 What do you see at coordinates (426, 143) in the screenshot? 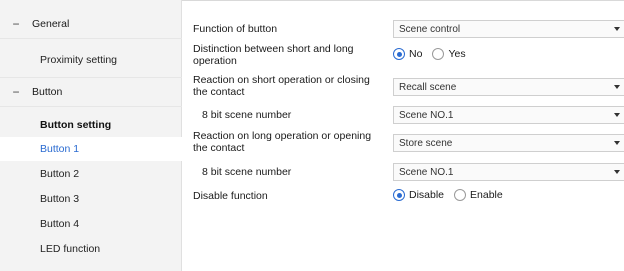
I see `select-value: Store scene` at bounding box center [426, 143].